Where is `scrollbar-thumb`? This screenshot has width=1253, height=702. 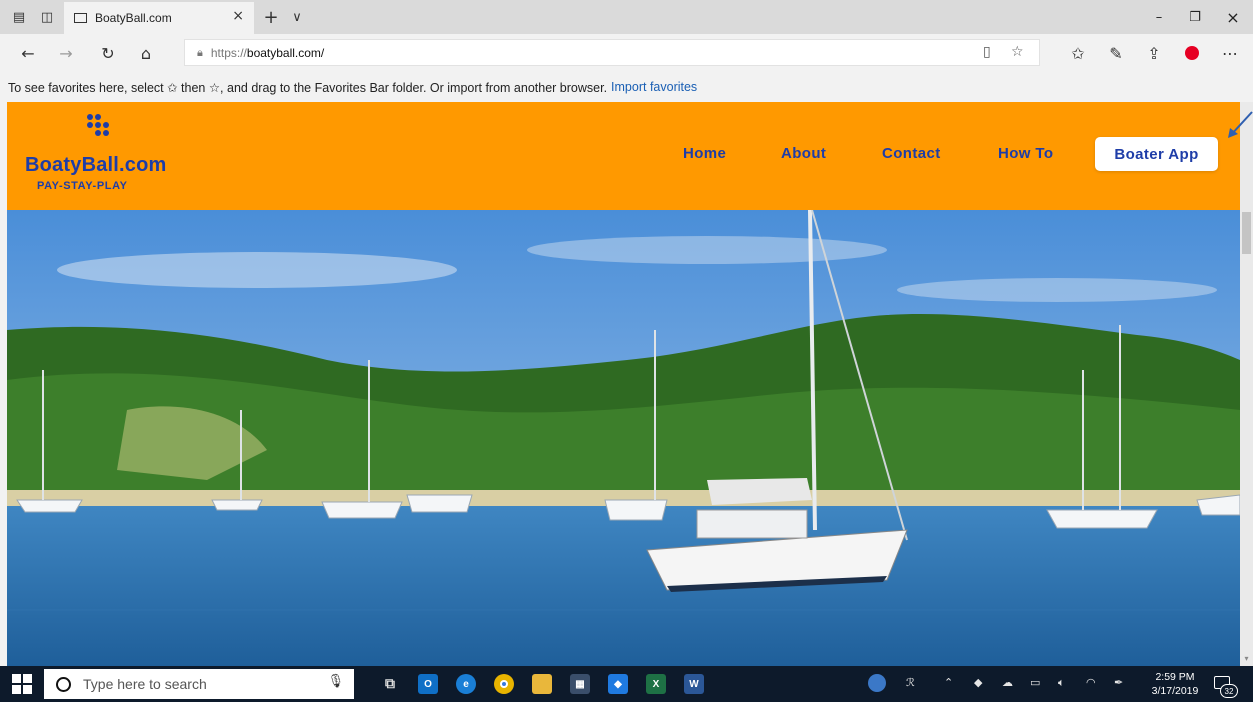
scrollbar-thumb is located at coordinates (1246, 233).